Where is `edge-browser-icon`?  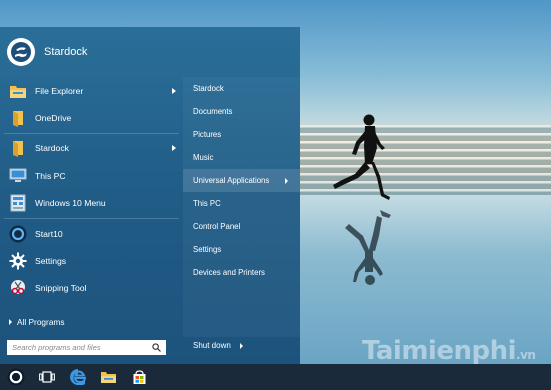
edge-browser-icon is located at coordinates (77, 377).